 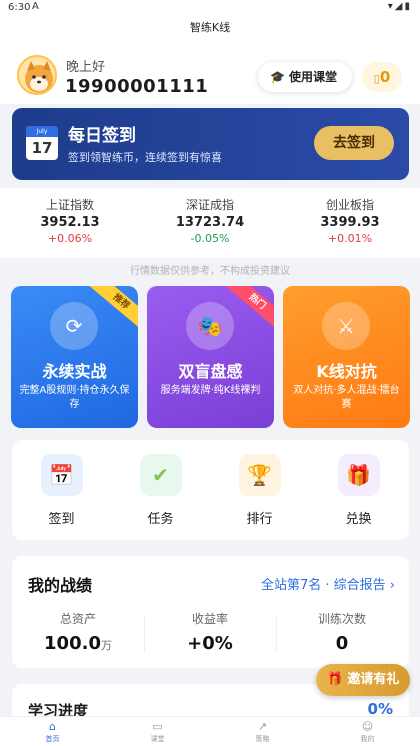 I want to click on user-phone: 19900001111, so click(x=137, y=86).